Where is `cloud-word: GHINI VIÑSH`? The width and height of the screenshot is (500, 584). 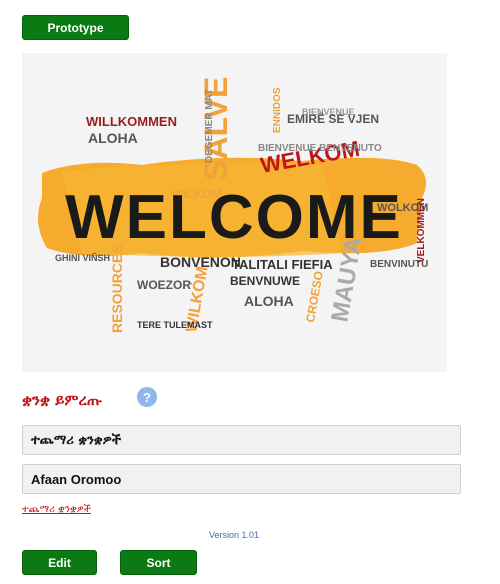
cloud-word: GHINI VIÑSH is located at coordinates (82, 258).